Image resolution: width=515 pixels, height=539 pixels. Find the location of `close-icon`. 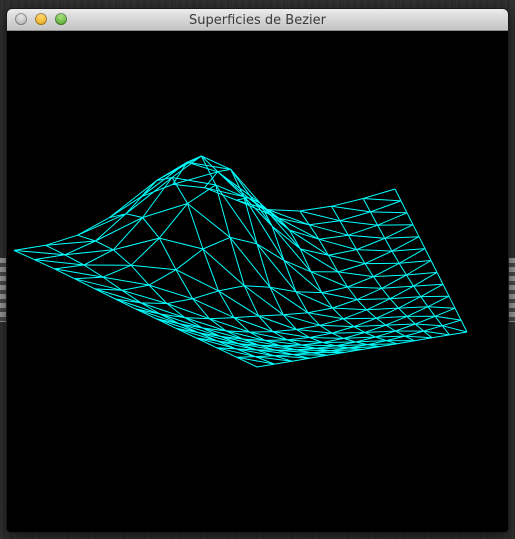

close-icon is located at coordinates (21, 19).